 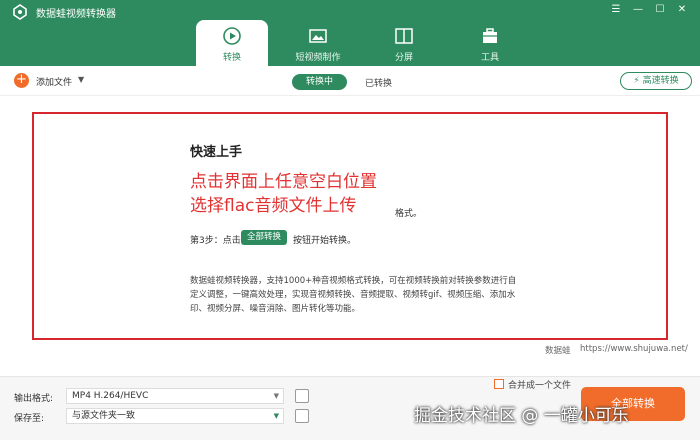 What do you see at coordinates (318, 58) in the screenshot?
I see `tab-label: 短视频制作` at bounding box center [318, 58].